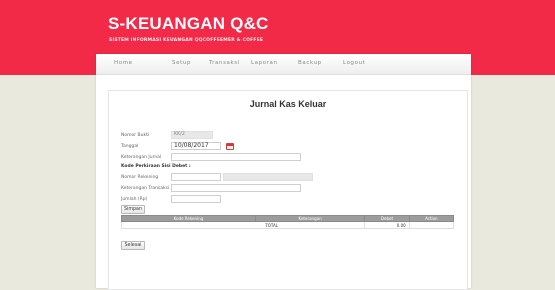  I want to click on nomor-rekening-label: Nomor Rekening, so click(140, 177).